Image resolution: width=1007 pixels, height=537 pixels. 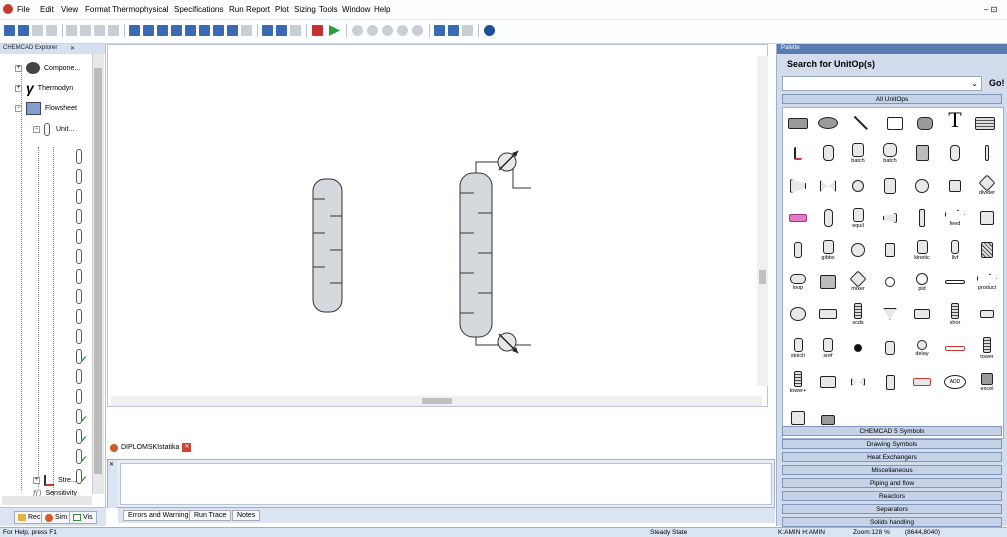 What do you see at coordinates (858, 186) in the screenshot?
I see `orifice-unitop-icon` at bounding box center [858, 186].